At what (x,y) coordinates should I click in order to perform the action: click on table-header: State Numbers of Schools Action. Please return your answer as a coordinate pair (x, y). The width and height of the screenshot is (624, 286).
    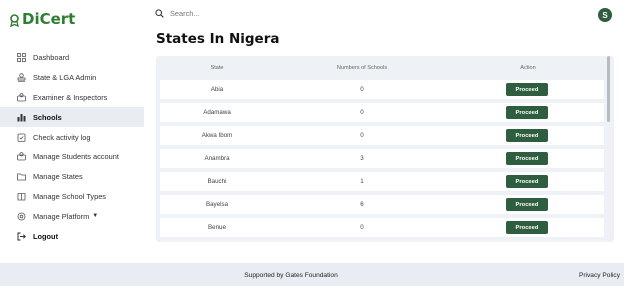
    Looking at the image, I should click on (380, 71).